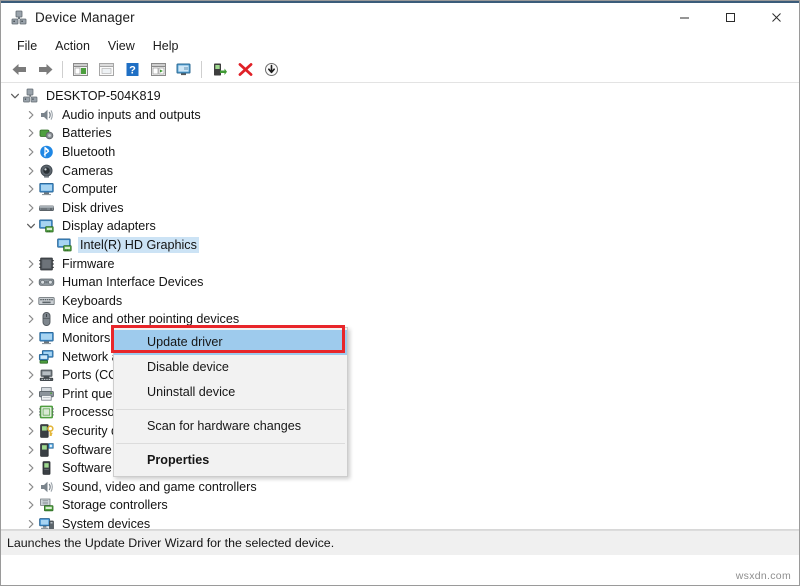 The height and width of the screenshot is (586, 800). I want to click on tree-item-label: Sound, video and game controllers, so click(159, 486).